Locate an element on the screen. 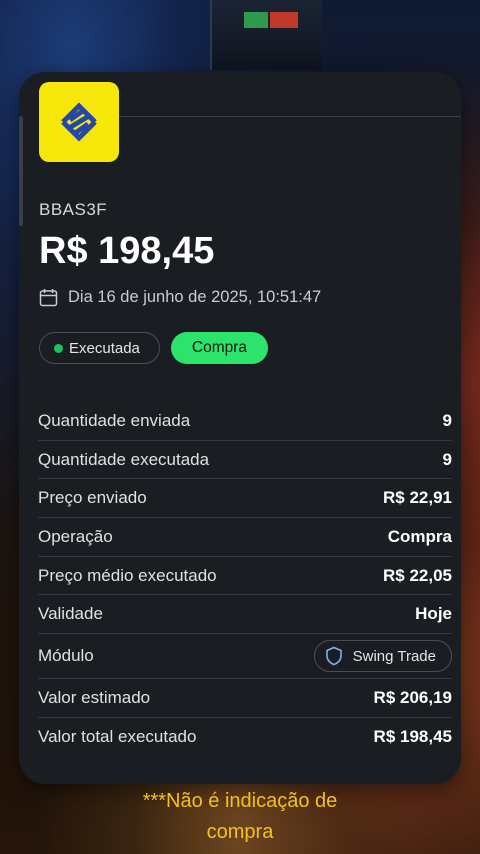 The height and width of the screenshot is (854, 480). disclaimer-line-1: ***Não é indicação de is located at coordinates (240, 801).